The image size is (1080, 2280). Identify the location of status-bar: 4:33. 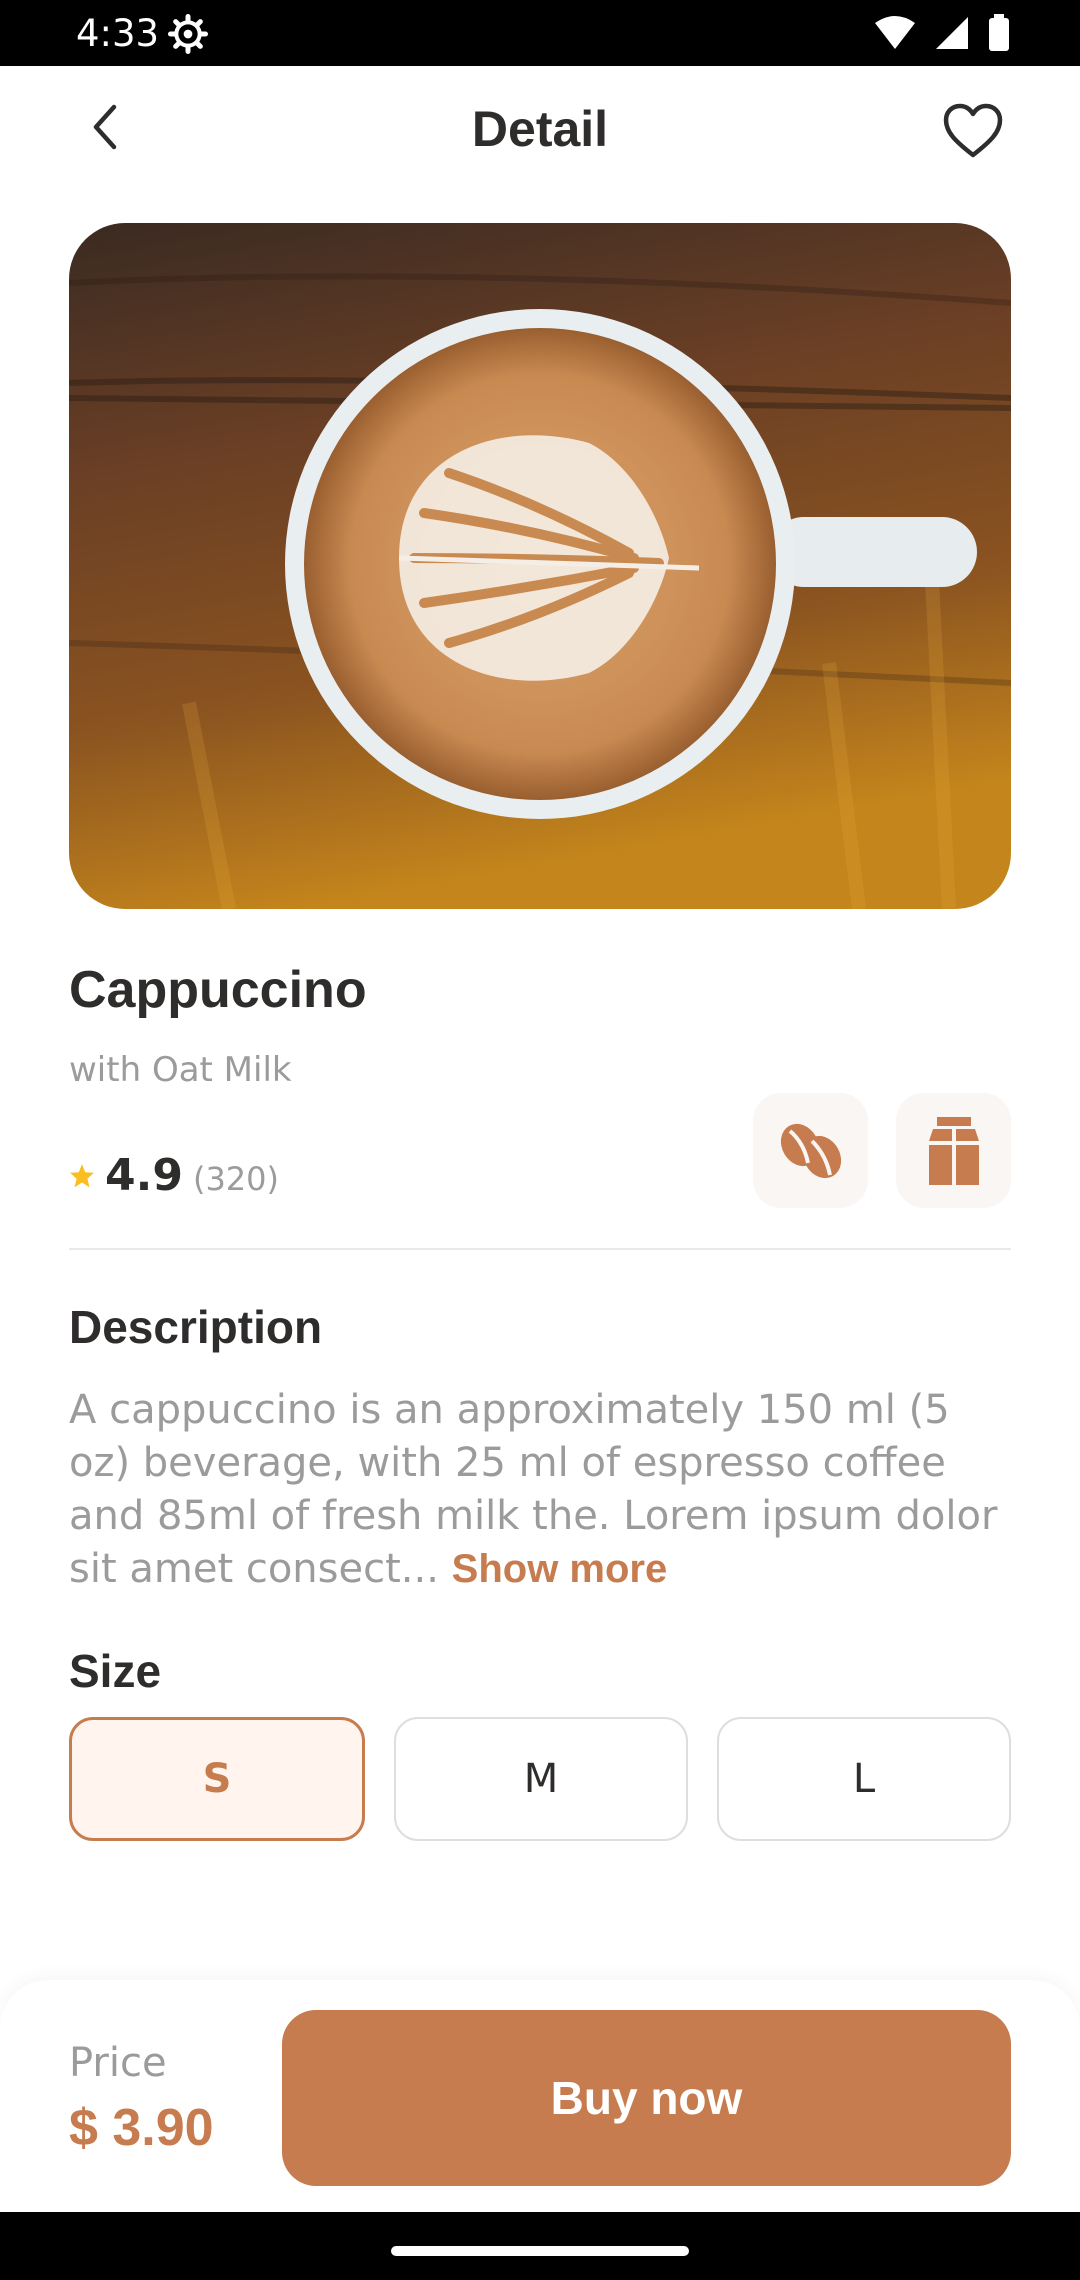
(540, 33).